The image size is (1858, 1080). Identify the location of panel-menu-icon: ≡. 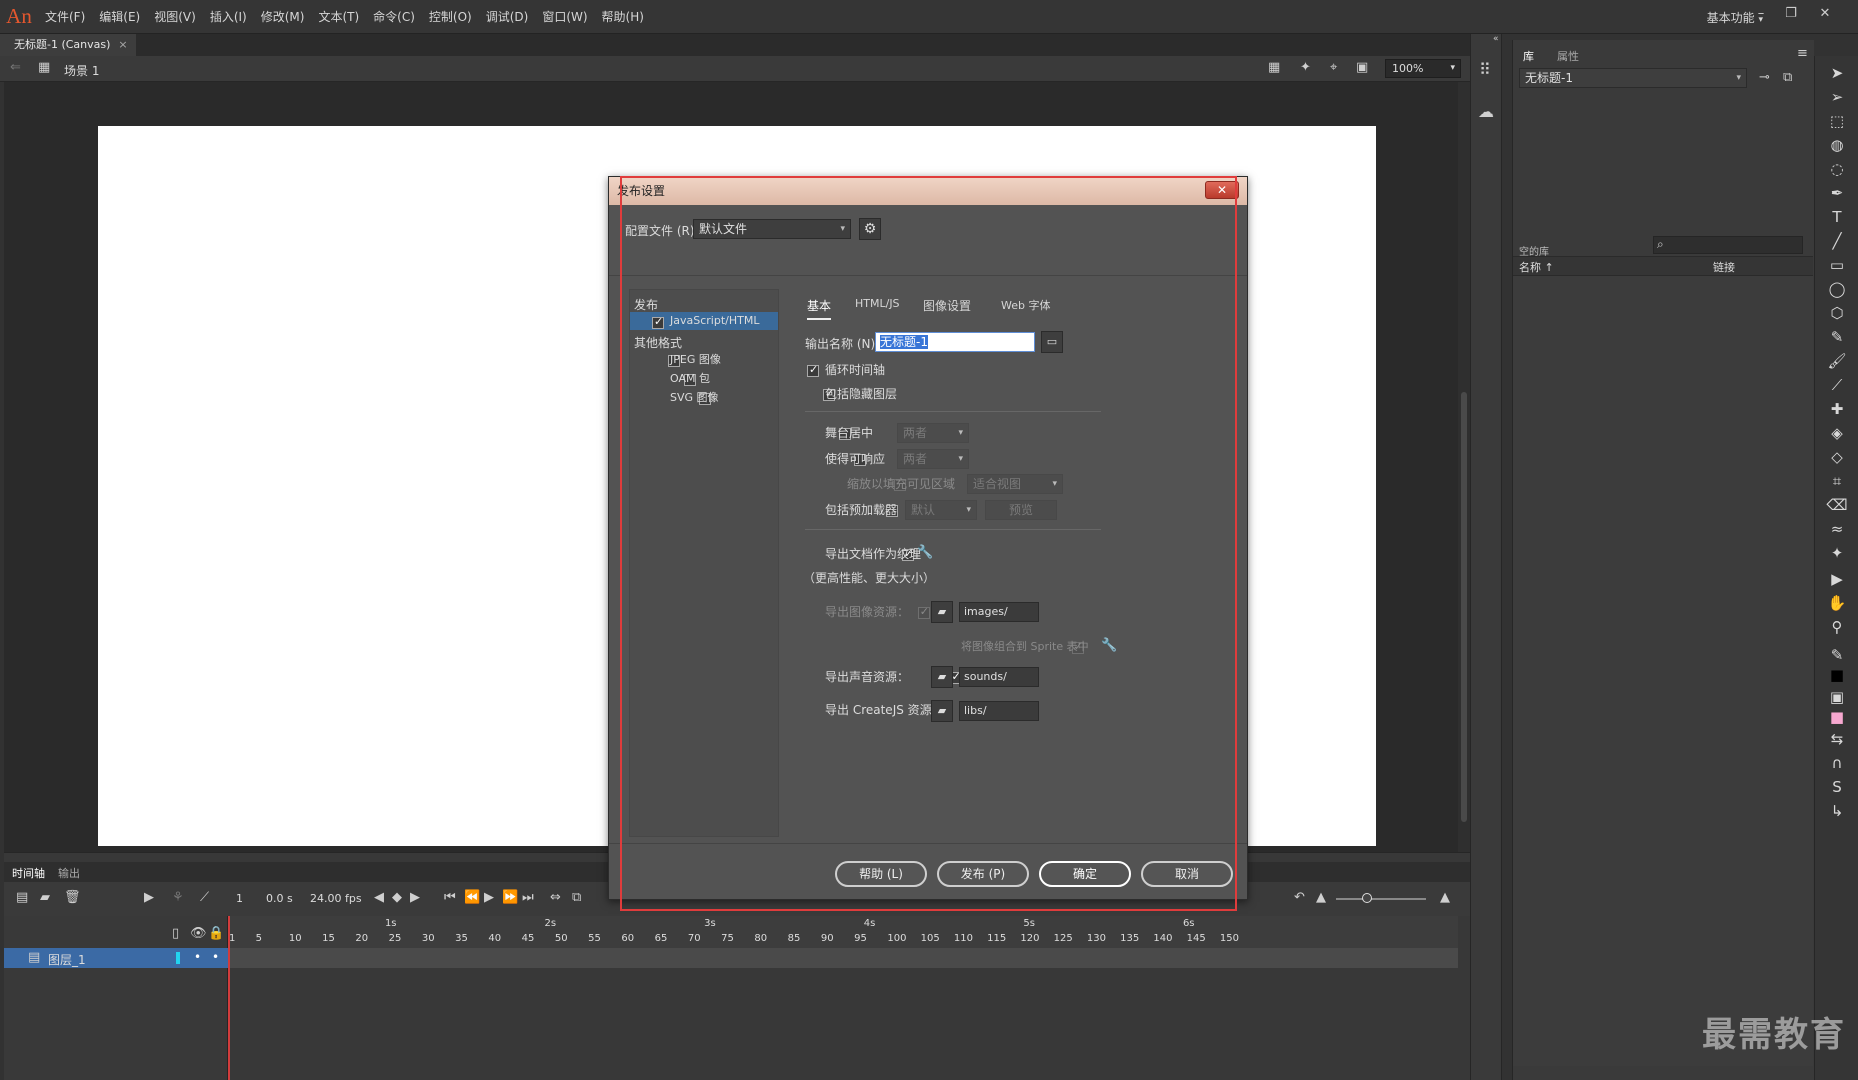
(1802, 53).